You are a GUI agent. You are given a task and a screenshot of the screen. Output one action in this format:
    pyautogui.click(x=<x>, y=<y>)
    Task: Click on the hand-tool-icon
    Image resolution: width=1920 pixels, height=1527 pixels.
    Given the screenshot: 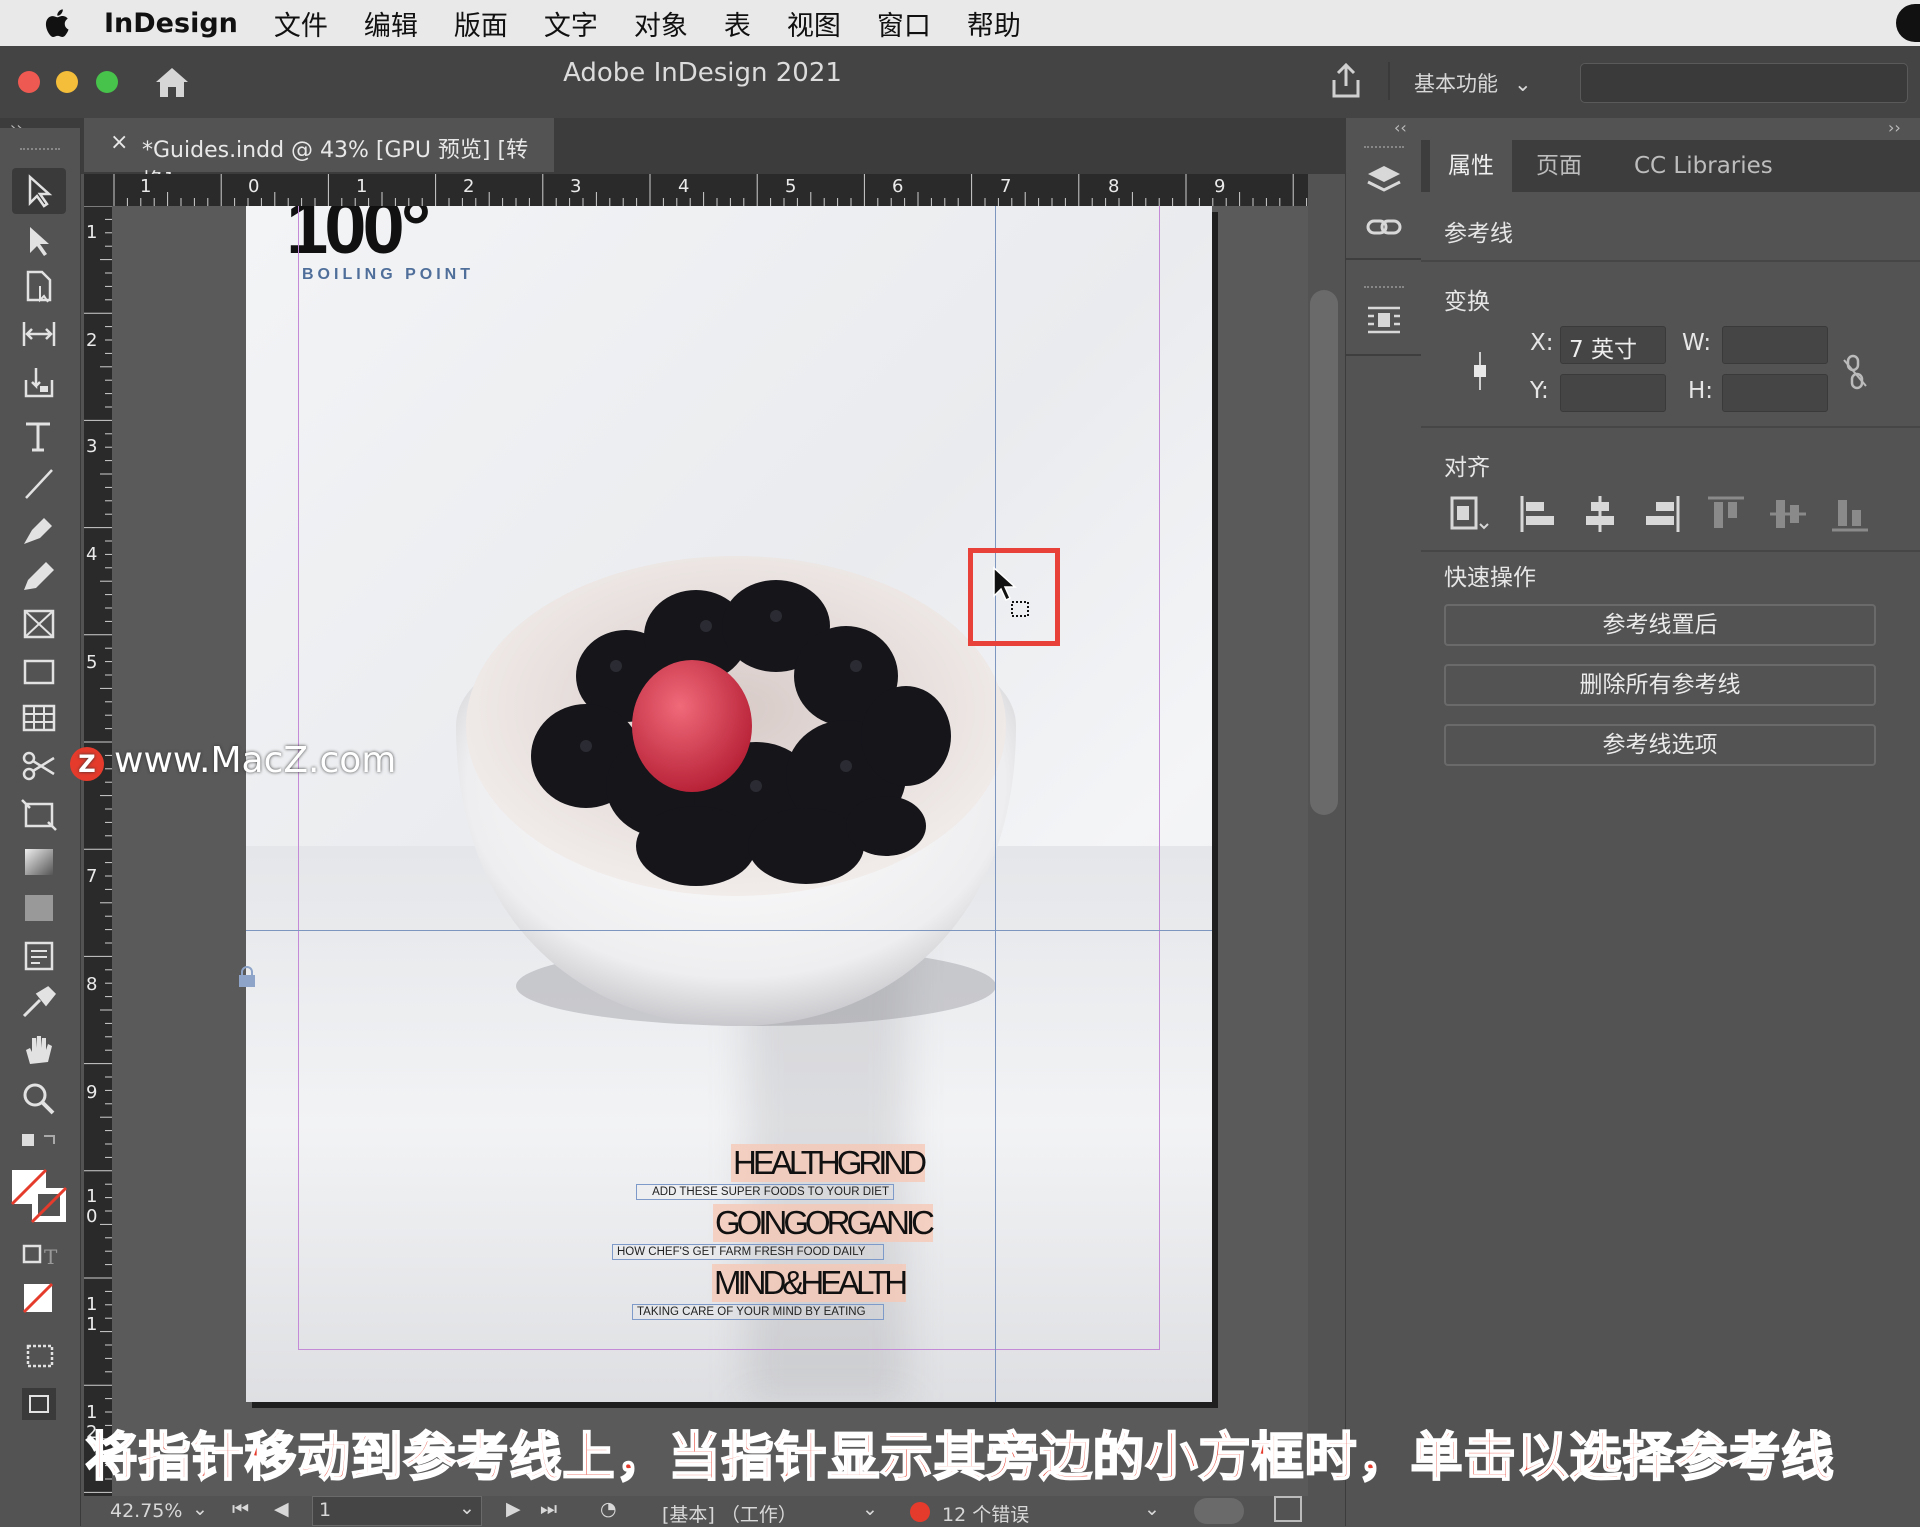 What is the action you would take?
    pyautogui.click(x=39, y=1050)
    